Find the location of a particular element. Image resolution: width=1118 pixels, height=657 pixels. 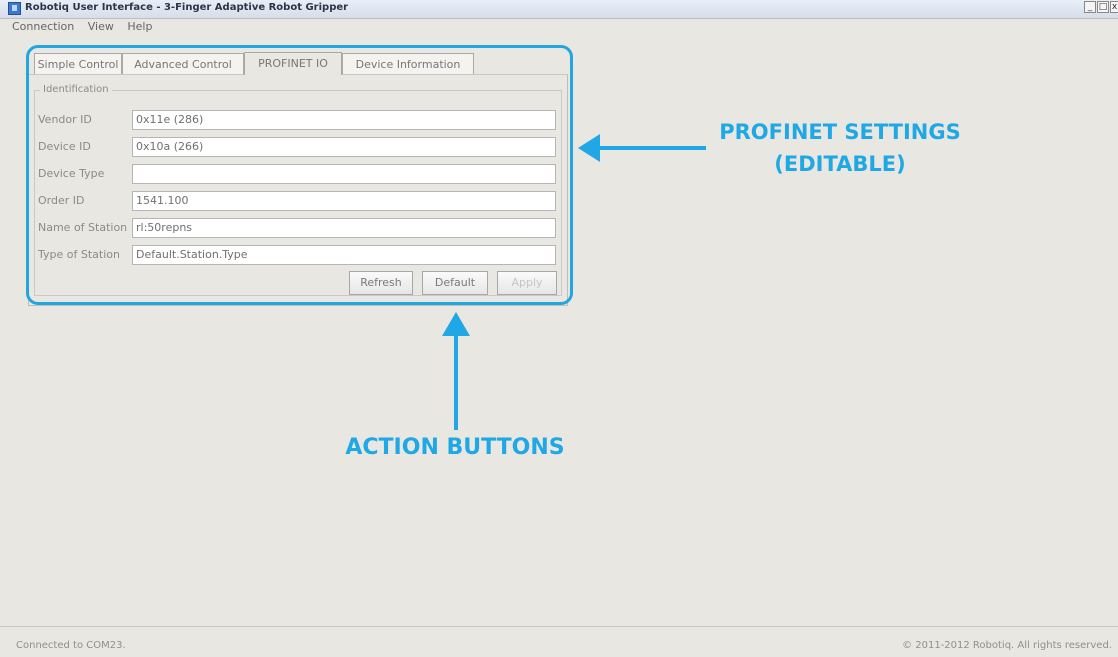

tab-profinet-io: PROFINET IO is located at coordinates (293, 63).